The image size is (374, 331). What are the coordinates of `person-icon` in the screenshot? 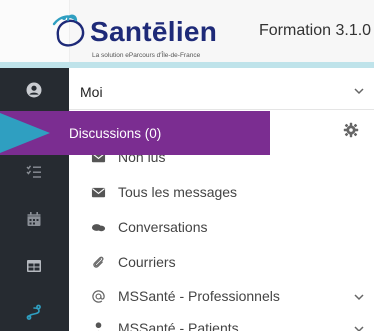 It's located at (98, 325).